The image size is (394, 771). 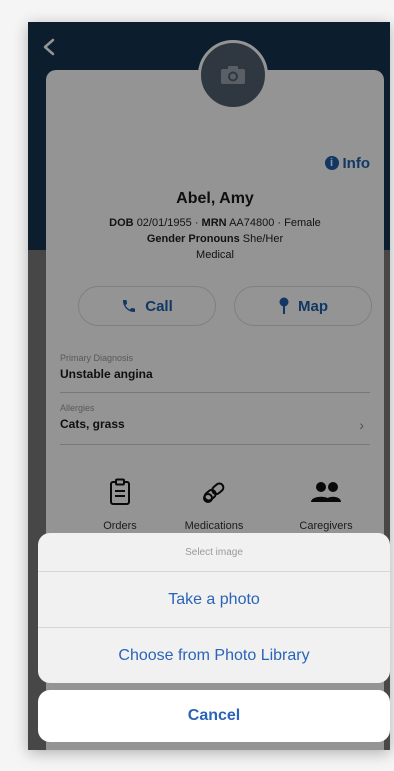 What do you see at coordinates (326, 526) in the screenshot?
I see `tile-label: Caregivers` at bounding box center [326, 526].